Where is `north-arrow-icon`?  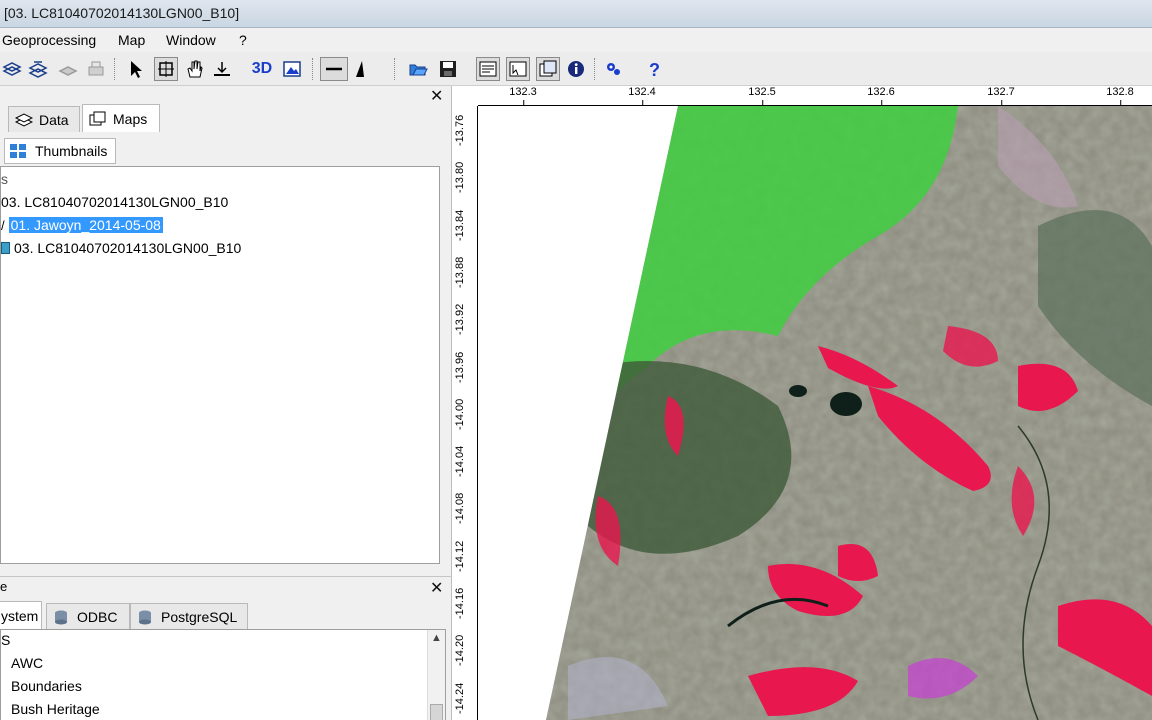 north-arrow-icon is located at coordinates (360, 69).